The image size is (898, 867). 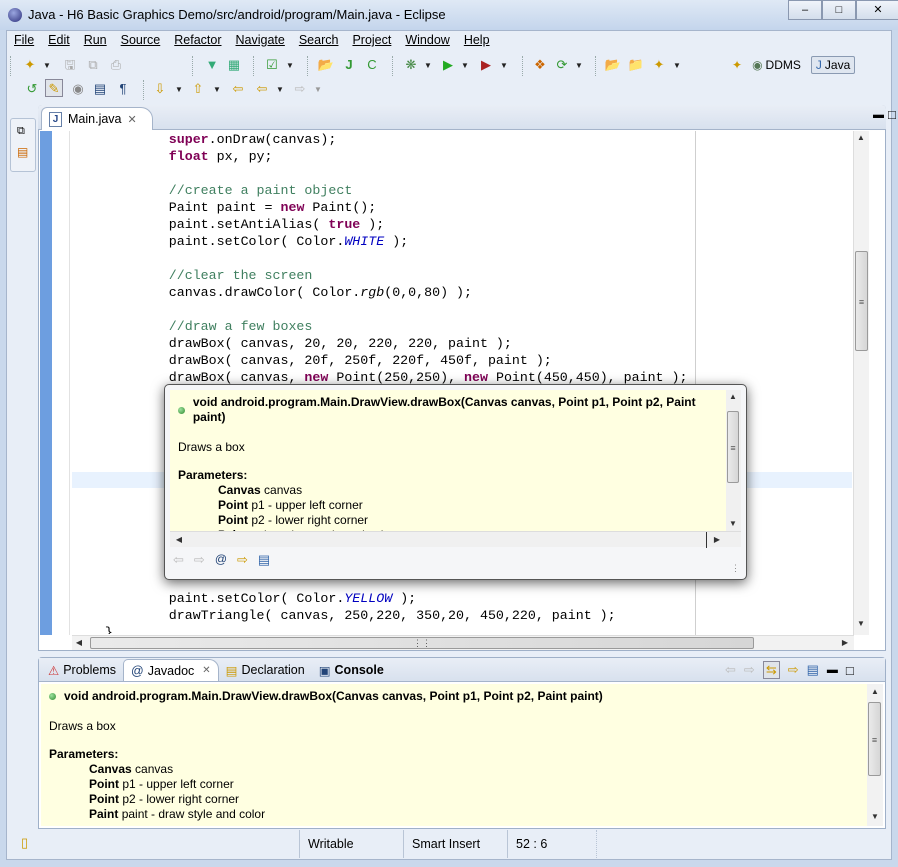 I want to click on link-with-selection-icon: ⇆, so click(x=771, y=670).